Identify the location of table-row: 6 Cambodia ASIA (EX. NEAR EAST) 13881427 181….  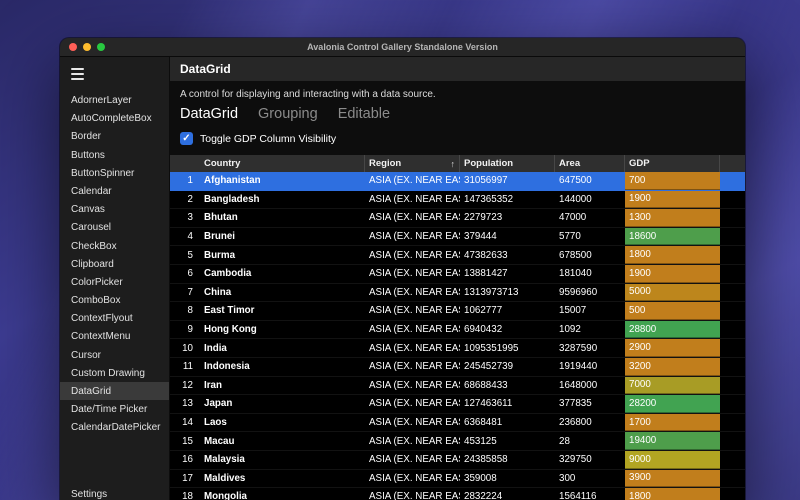
(457, 274).